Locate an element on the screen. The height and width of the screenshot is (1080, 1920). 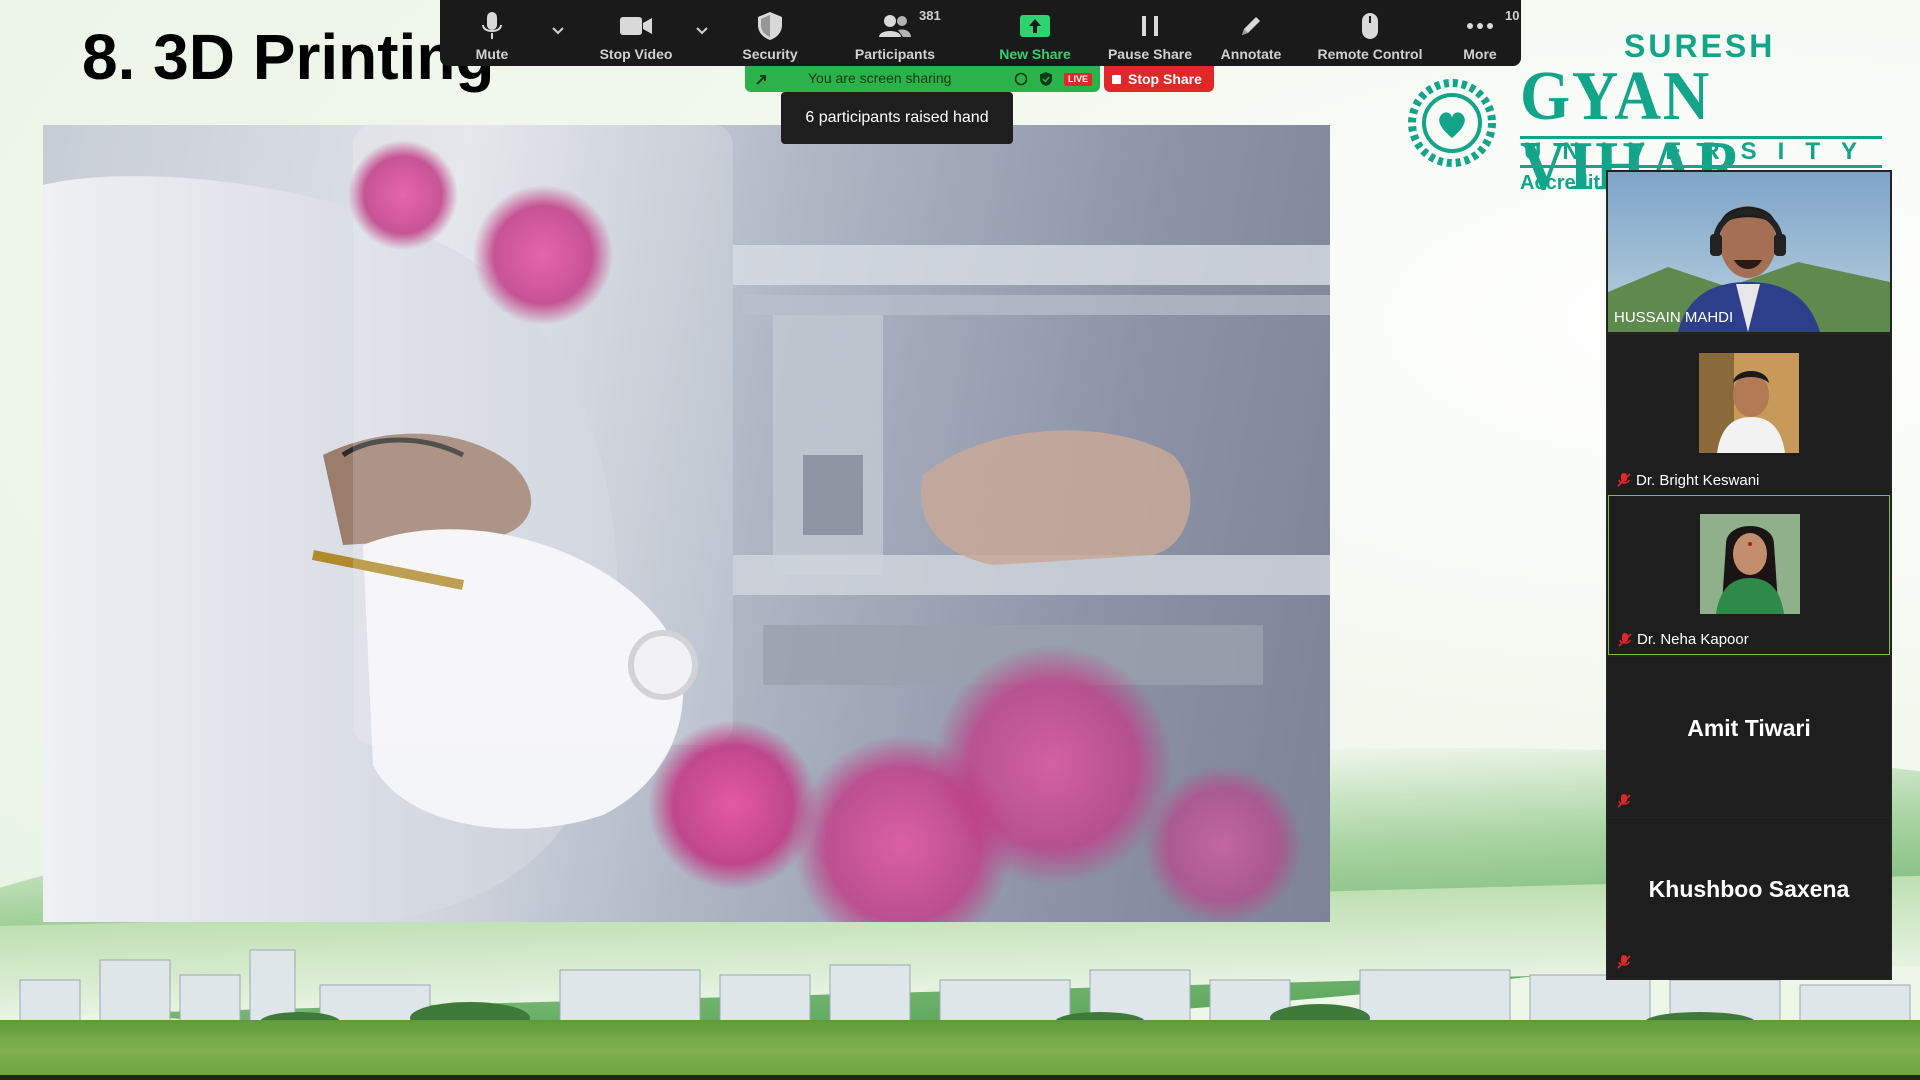
university-emblem-icon is located at coordinates (1452, 123).